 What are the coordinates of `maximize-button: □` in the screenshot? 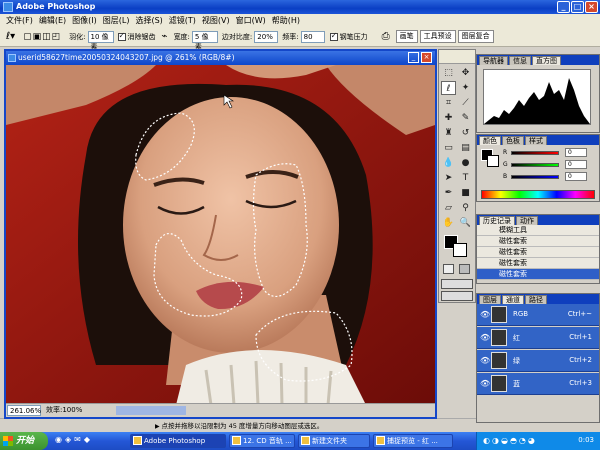 It's located at (577, 7).